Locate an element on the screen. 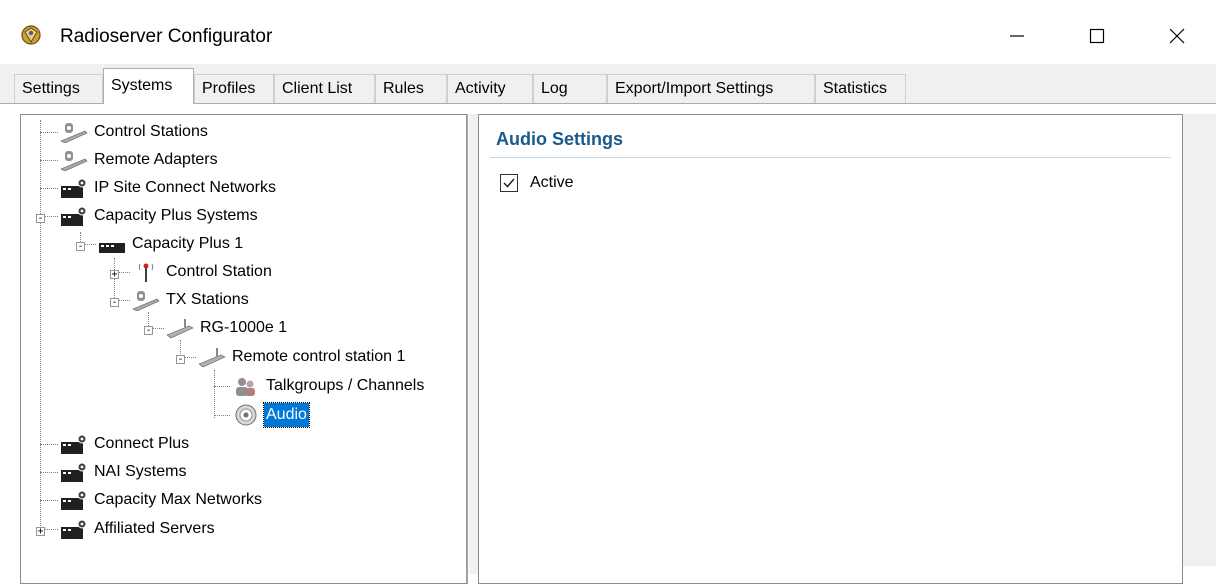  tree-item-control-station: Control Station is located at coordinates (194, 272).